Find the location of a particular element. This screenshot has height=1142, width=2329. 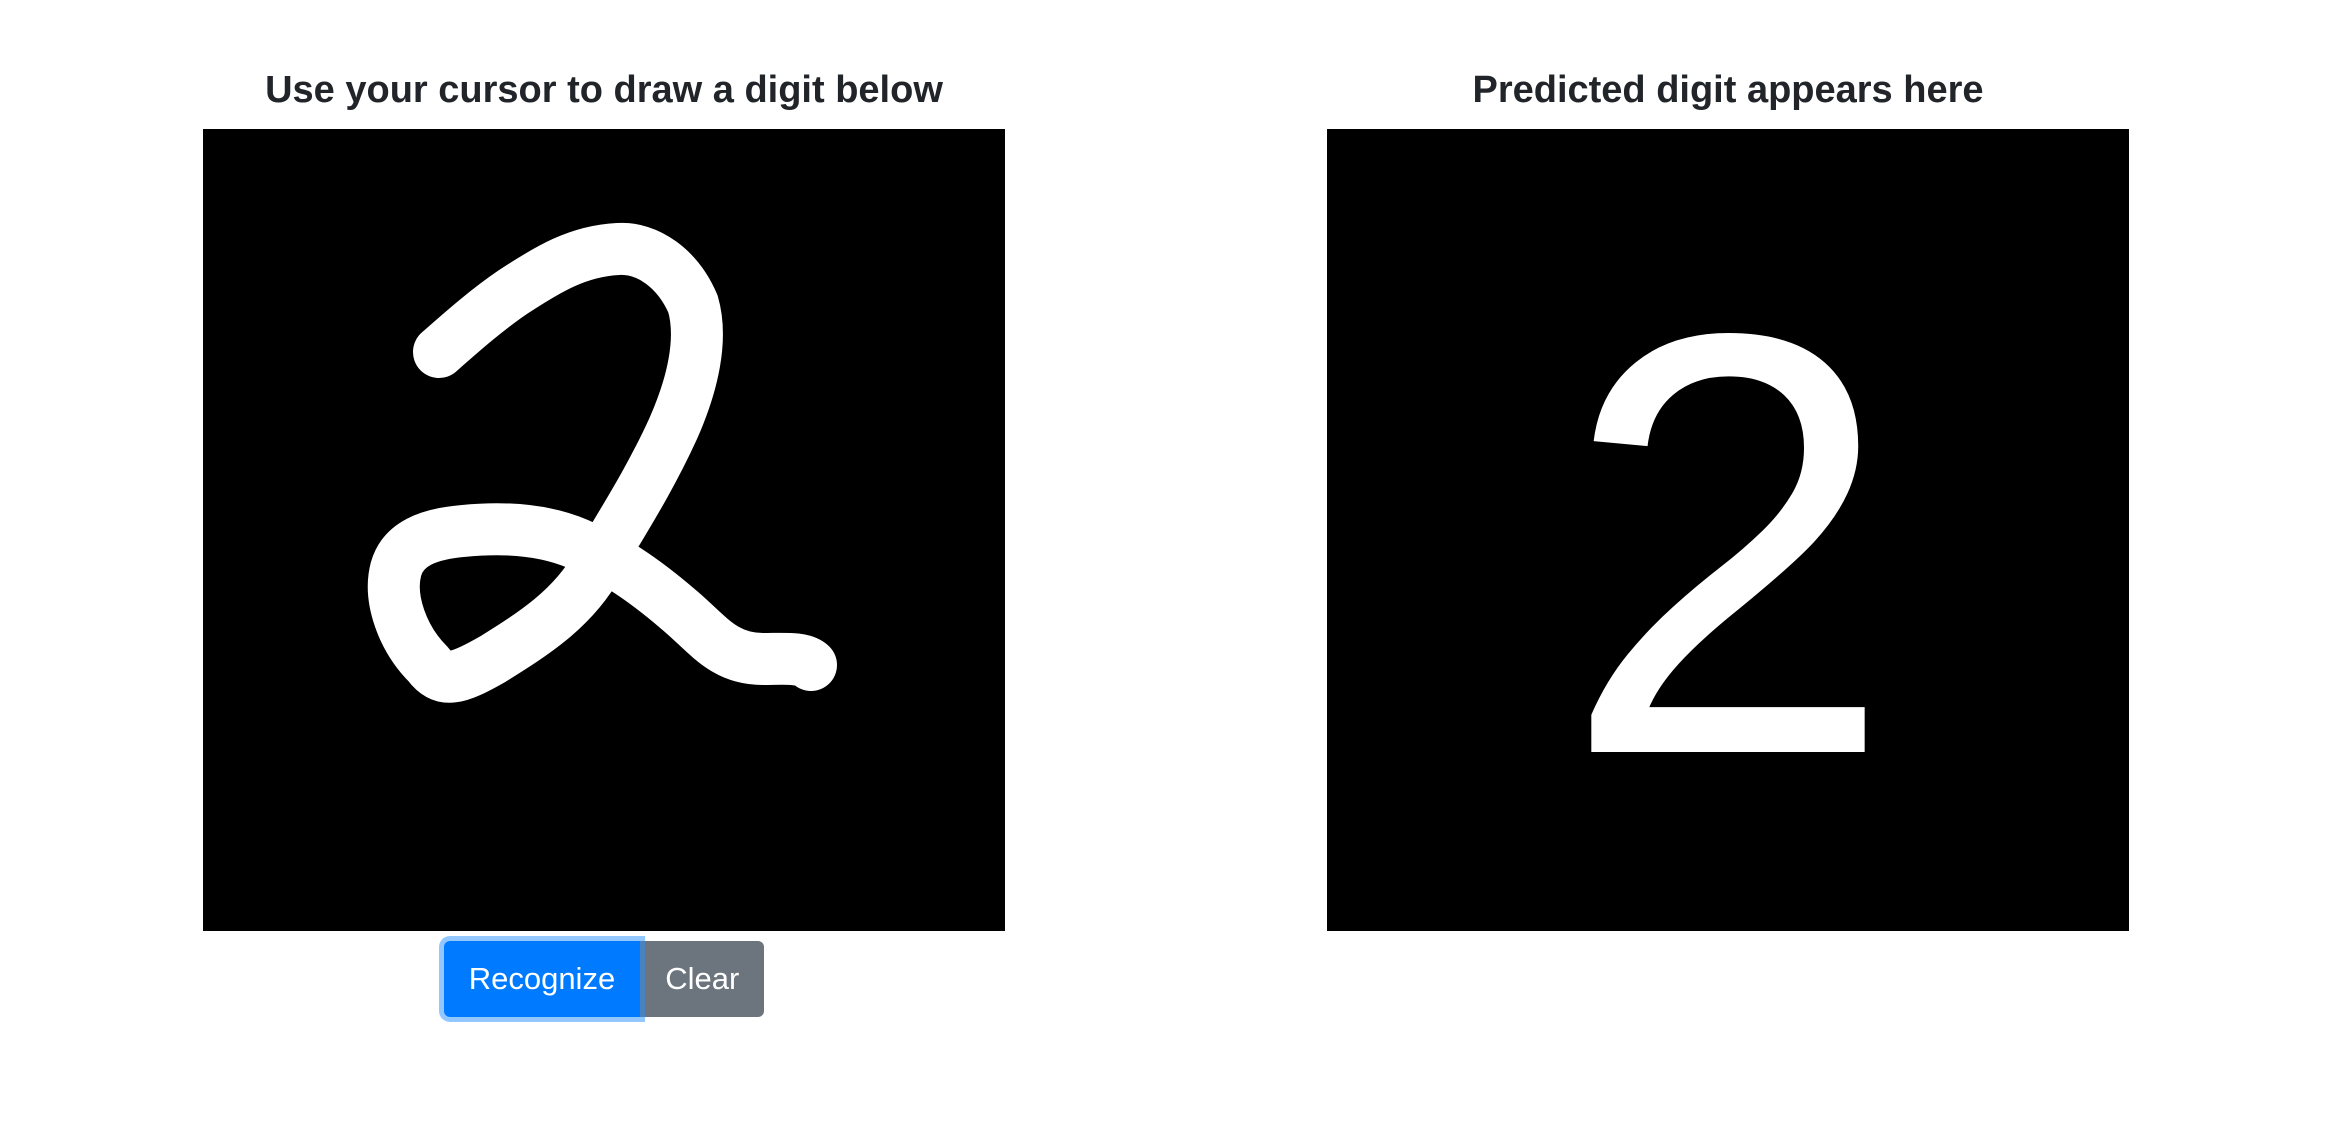

button-group: Recognize Clear is located at coordinates (604, 979).